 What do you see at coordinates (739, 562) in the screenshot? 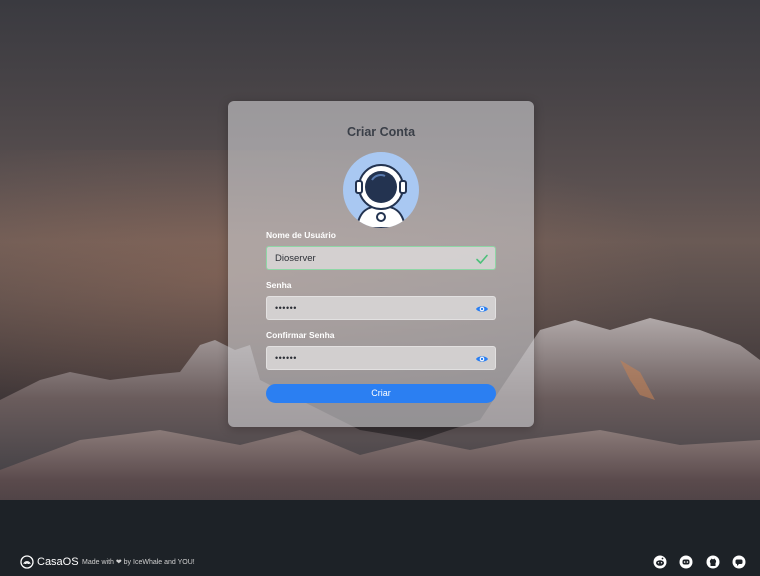
I see `chat-icon` at bounding box center [739, 562].